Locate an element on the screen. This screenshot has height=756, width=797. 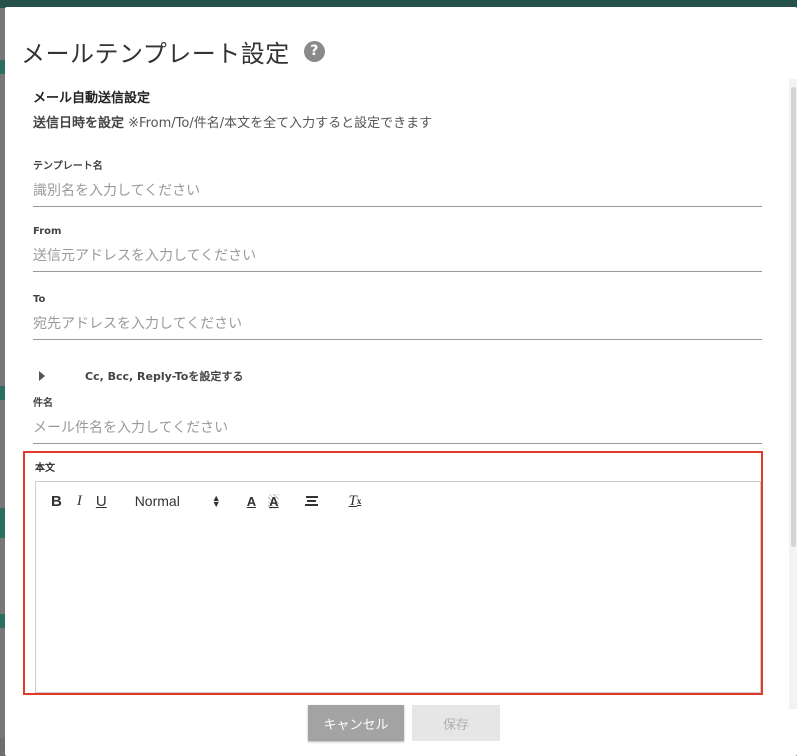
template-name-field: テンプレート名 is located at coordinates (397, 182).